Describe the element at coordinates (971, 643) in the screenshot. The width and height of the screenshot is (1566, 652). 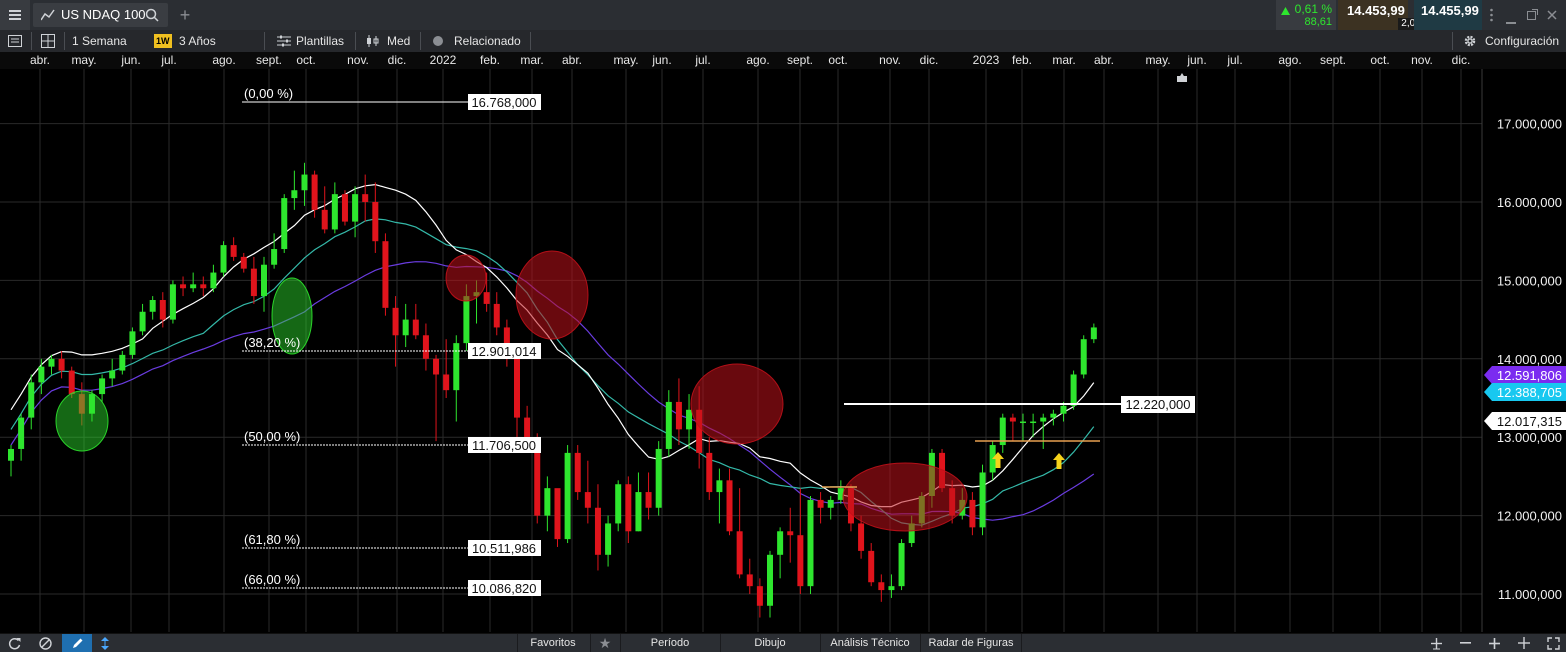
I see `pattern-radar-tab: Radar de Figuras` at that location.